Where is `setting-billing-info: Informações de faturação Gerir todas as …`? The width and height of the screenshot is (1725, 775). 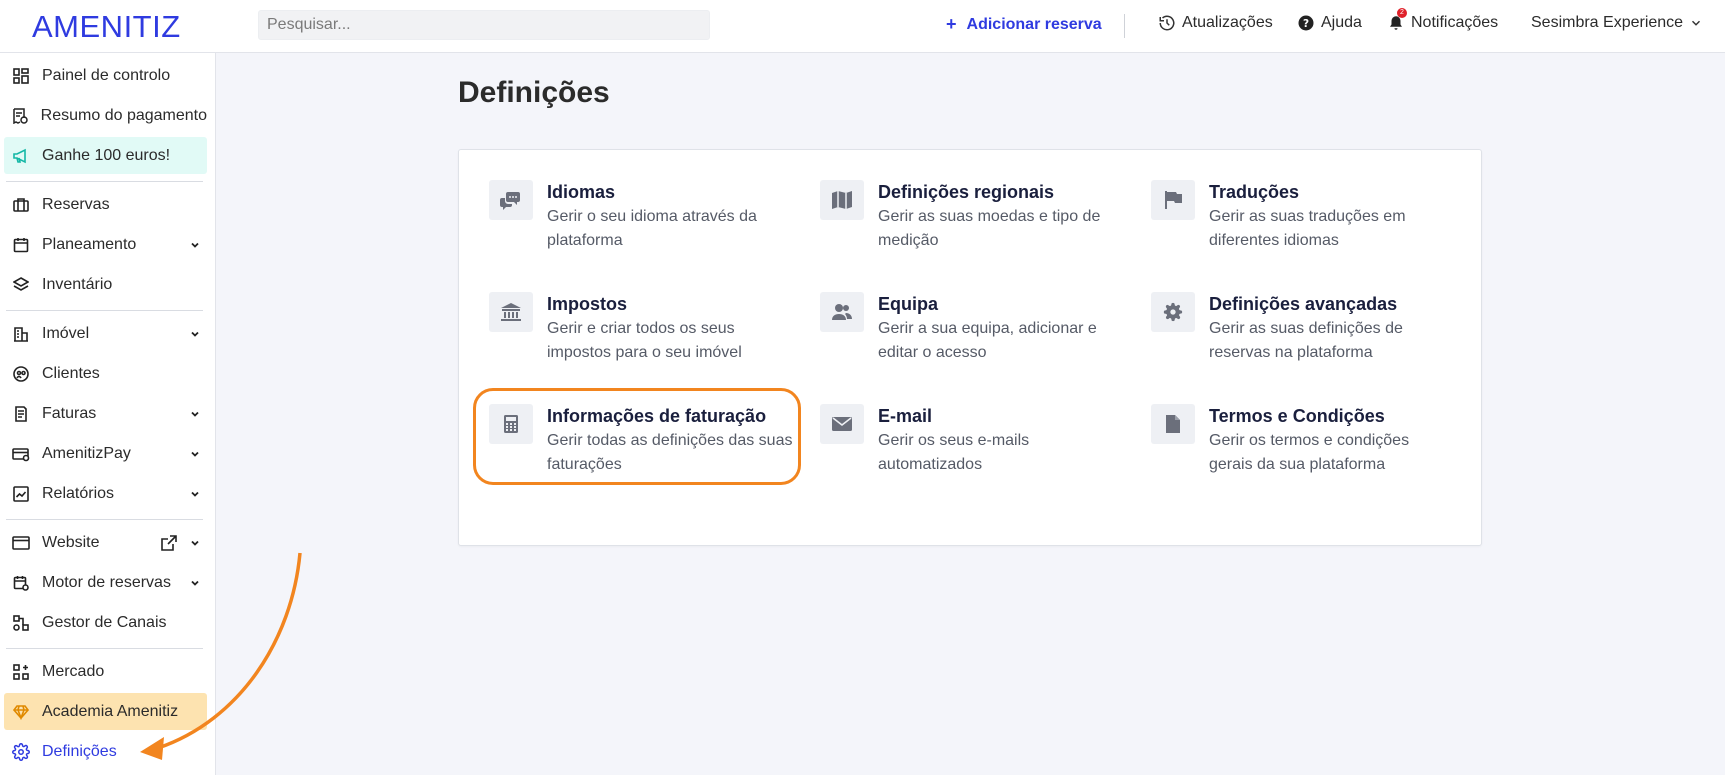 setting-billing-info: Informações de faturação Gerir todas as … is located at coordinates (644, 449).